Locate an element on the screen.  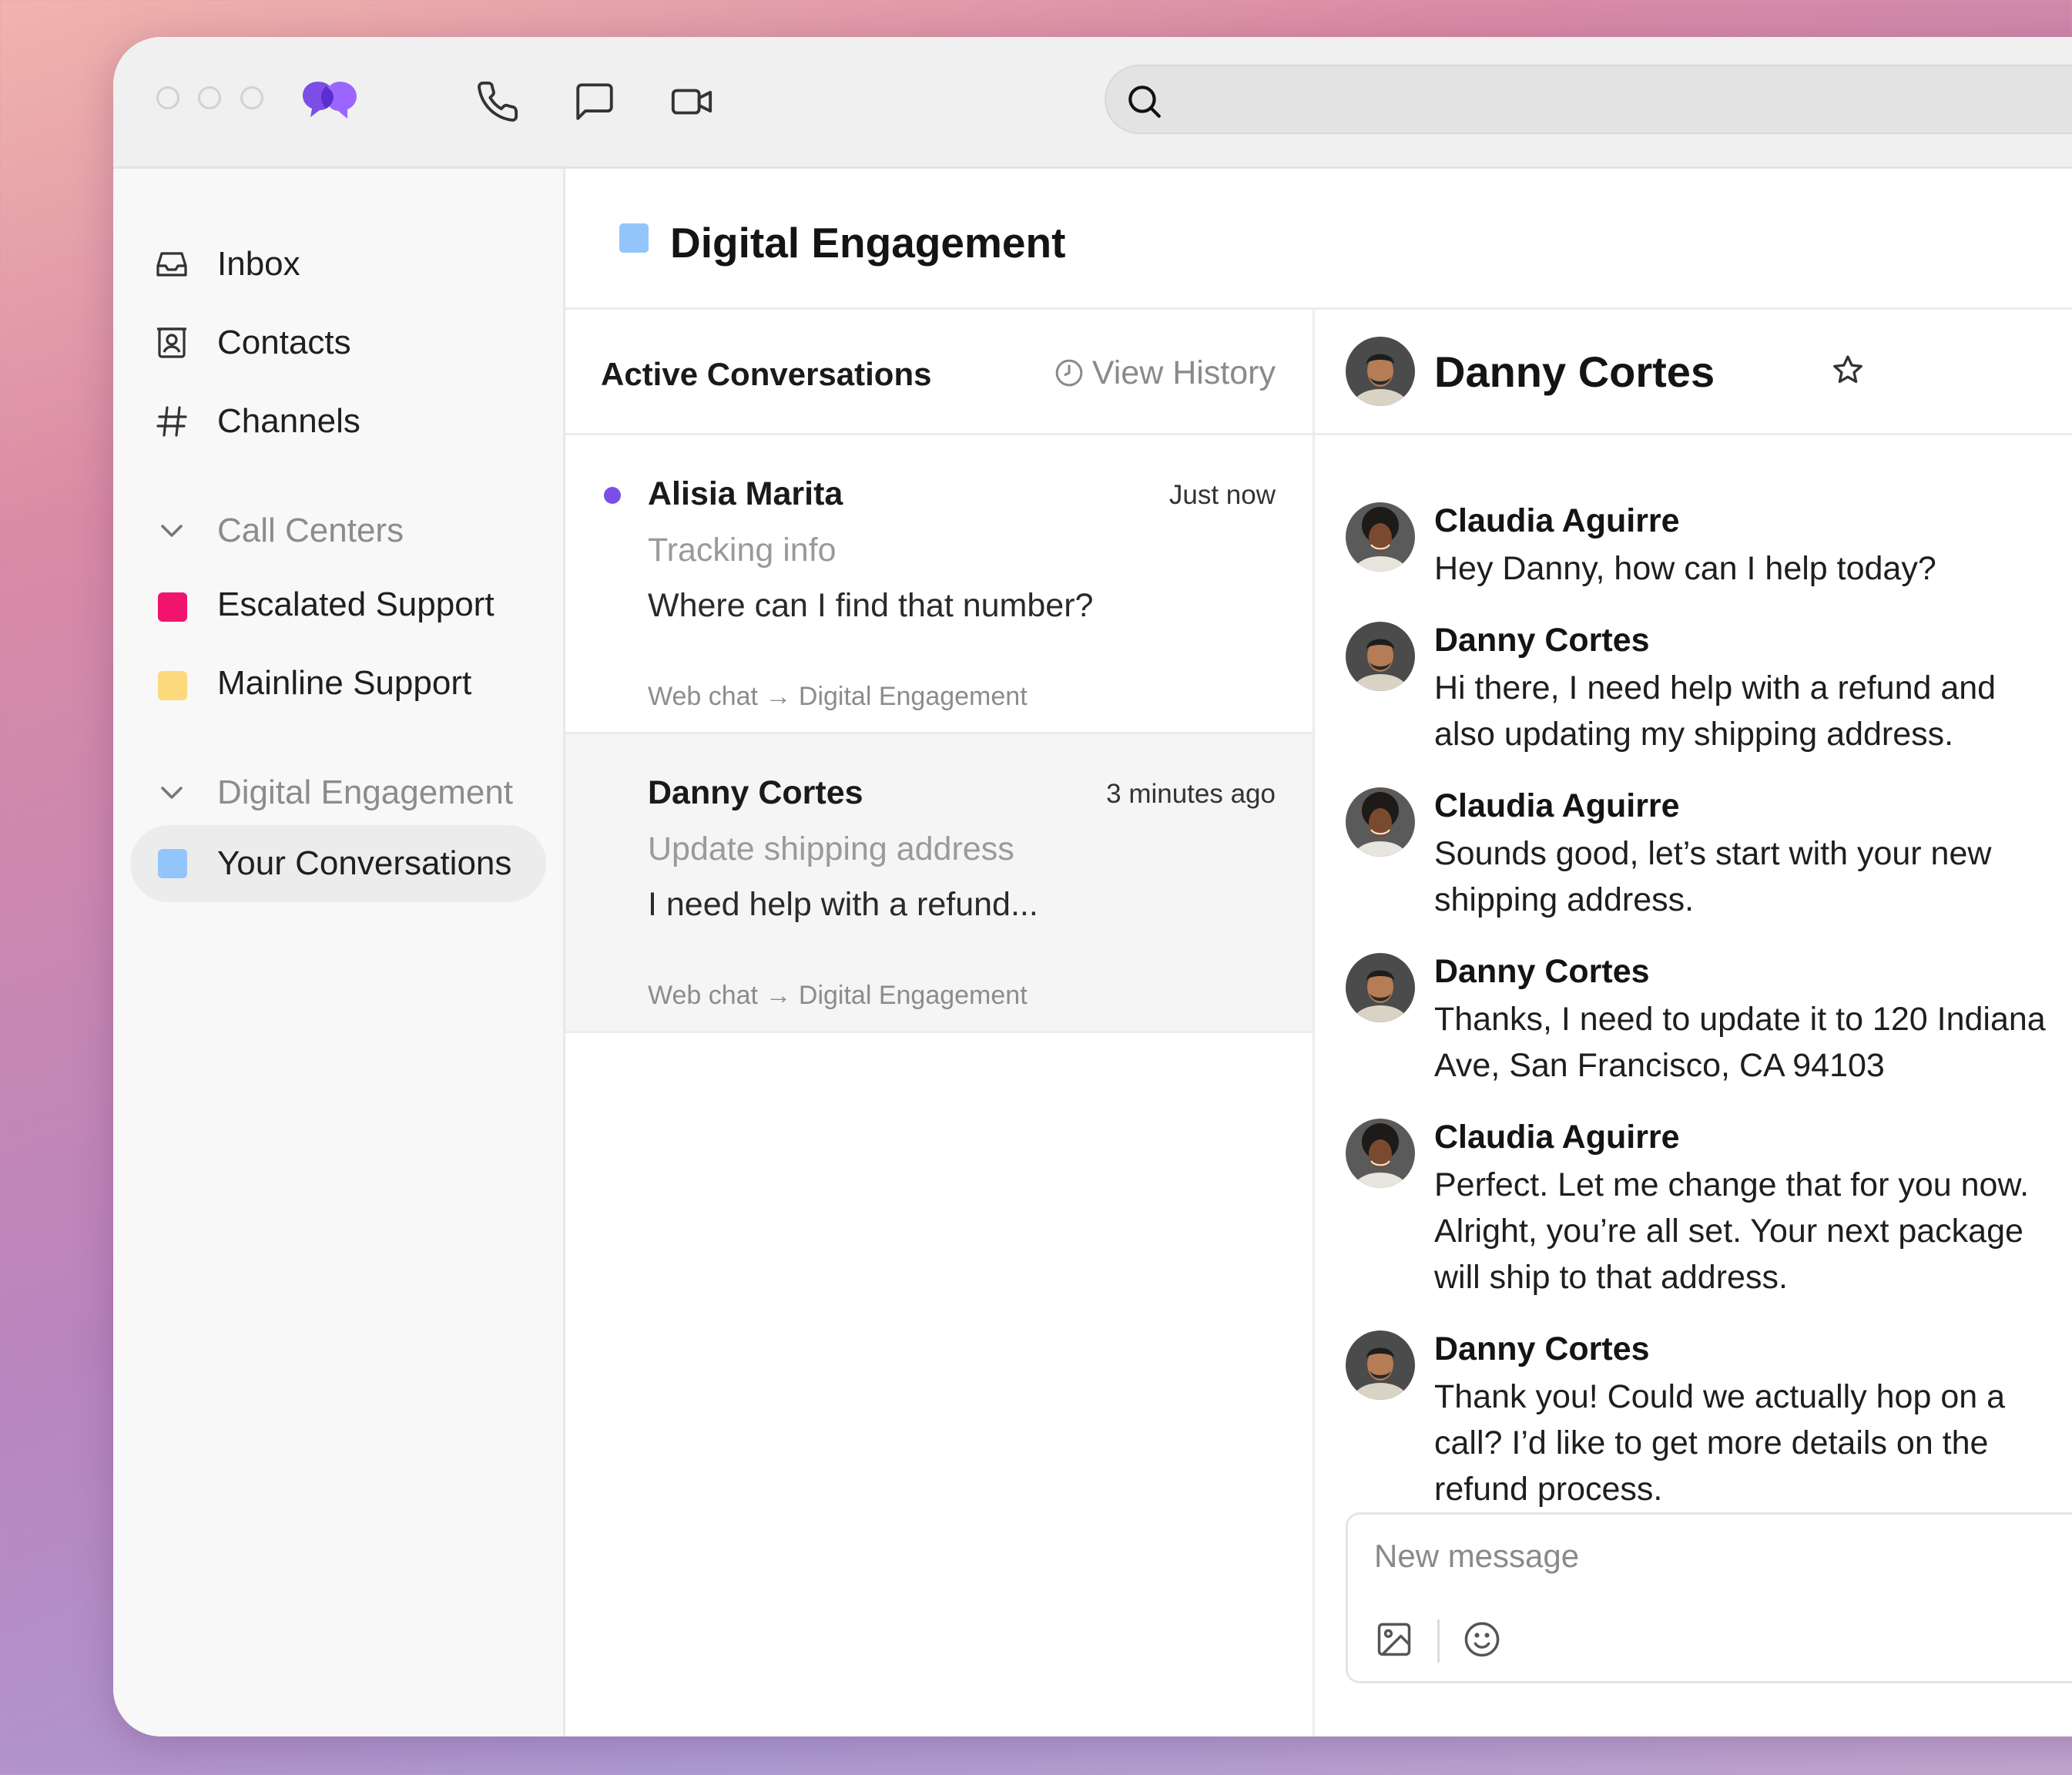
chat-header: Danny Cortes is located at coordinates (1693, 372).